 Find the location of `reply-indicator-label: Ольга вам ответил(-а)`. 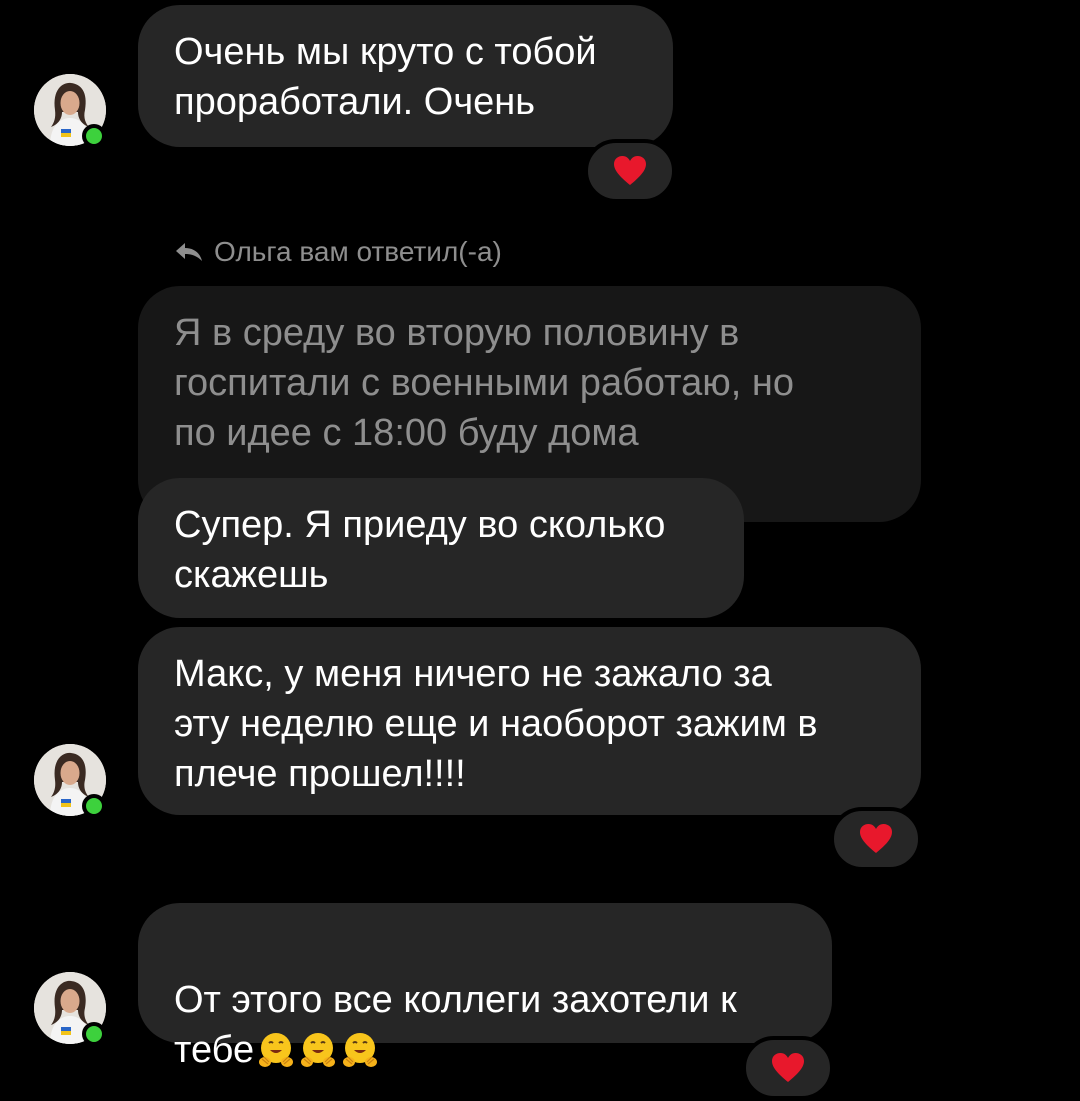

reply-indicator-label: Ольга вам ответил(-а) is located at coordinates (358, 251).